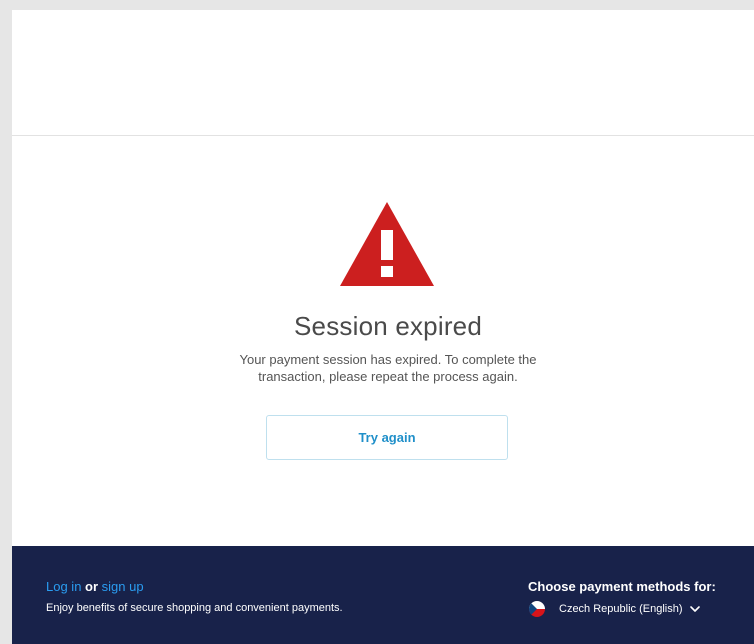 Image resolution: width=754 pixels, height=644 pixels. I want to click on login-link: Log in, so click(63, 586).